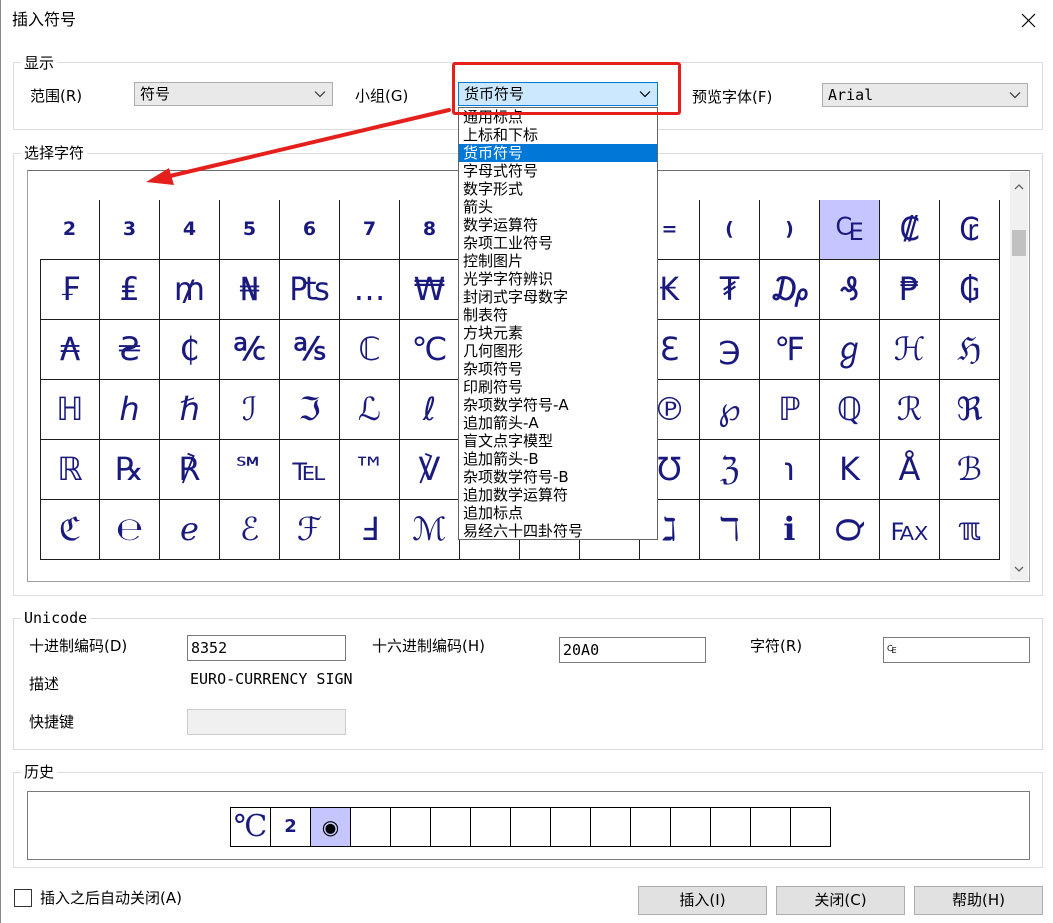 The height and width of the screenshot is (923, 1053). Describe the element at coordinates (111, 898) in the screenshot. I see `auto-close-label: 插入之后自动关闭(A)` at that location.